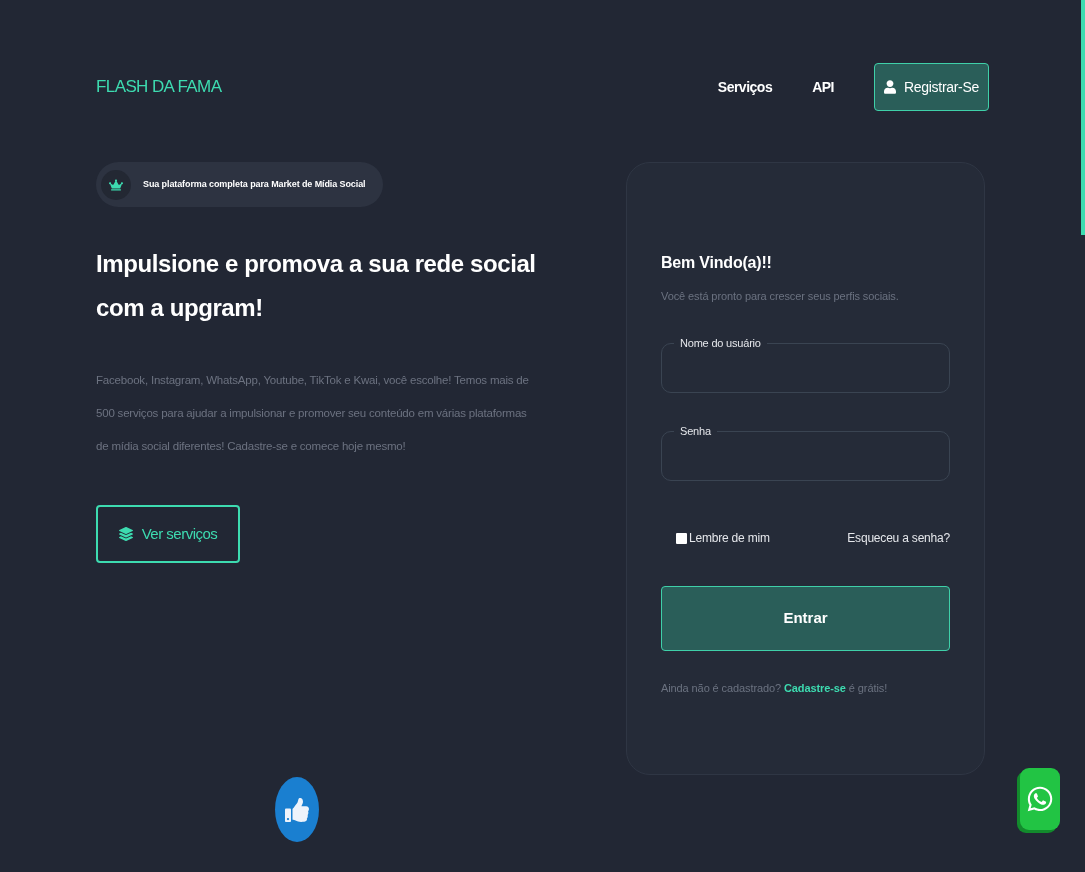 Image resolution: width=1085 pixels, height=872 pixels. Describe the element at coordinates (695, 431) in the screenshot. I see `field-label: Senha` at that location.